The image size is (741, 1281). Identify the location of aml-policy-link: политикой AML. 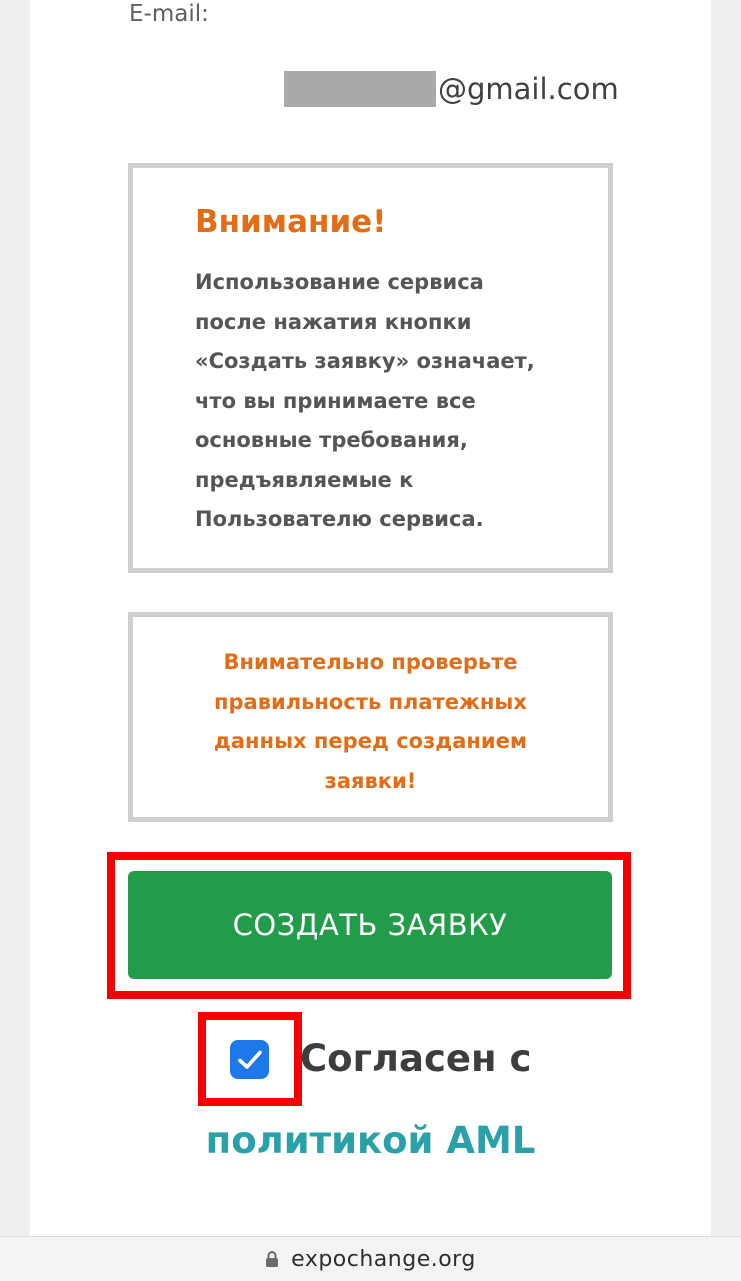
(370, 1140).